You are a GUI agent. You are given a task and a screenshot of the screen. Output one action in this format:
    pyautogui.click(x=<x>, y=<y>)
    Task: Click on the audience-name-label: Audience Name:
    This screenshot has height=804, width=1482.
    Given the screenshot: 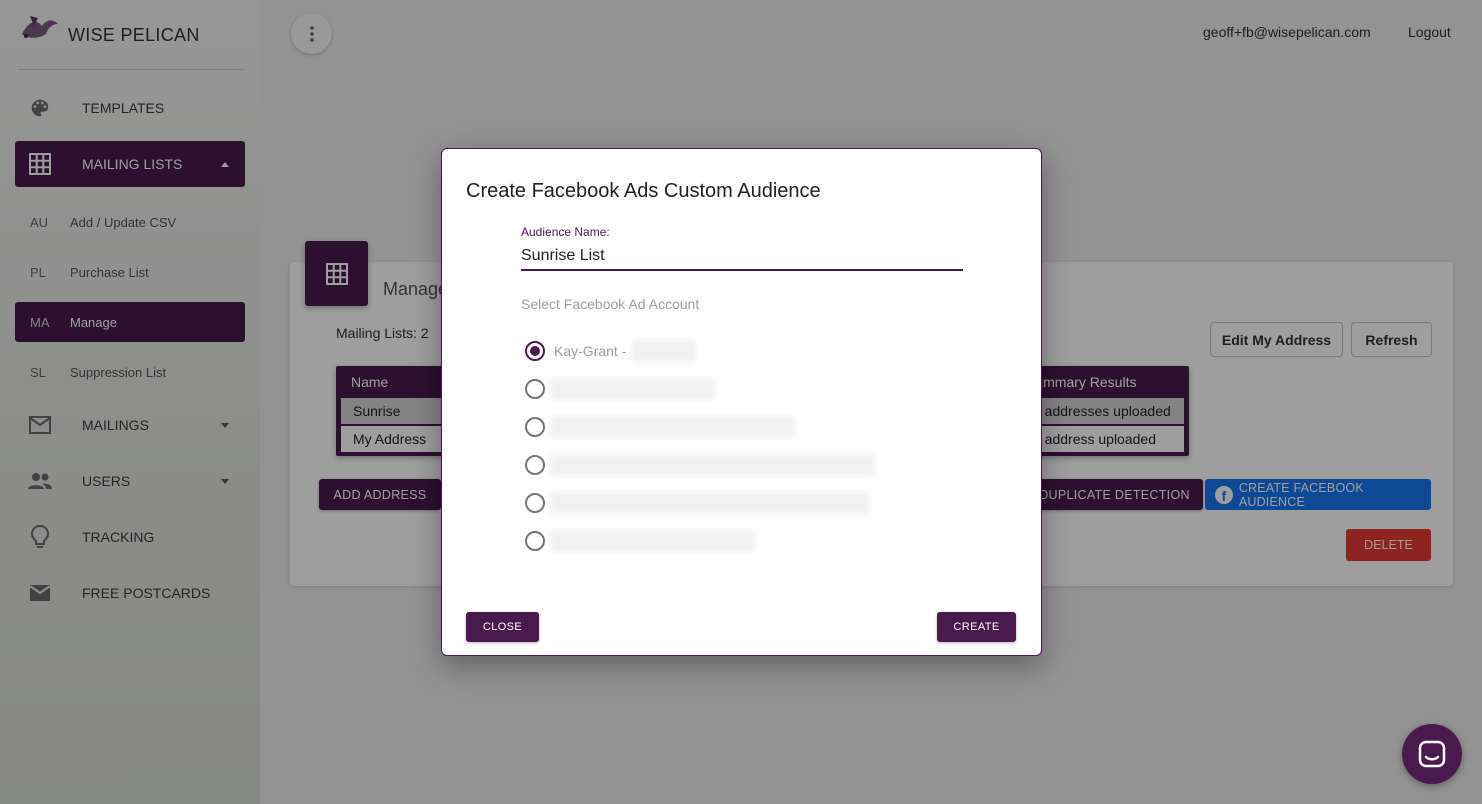 What is the action you would take?
    pyautogui.click(x=565, y=232)
    